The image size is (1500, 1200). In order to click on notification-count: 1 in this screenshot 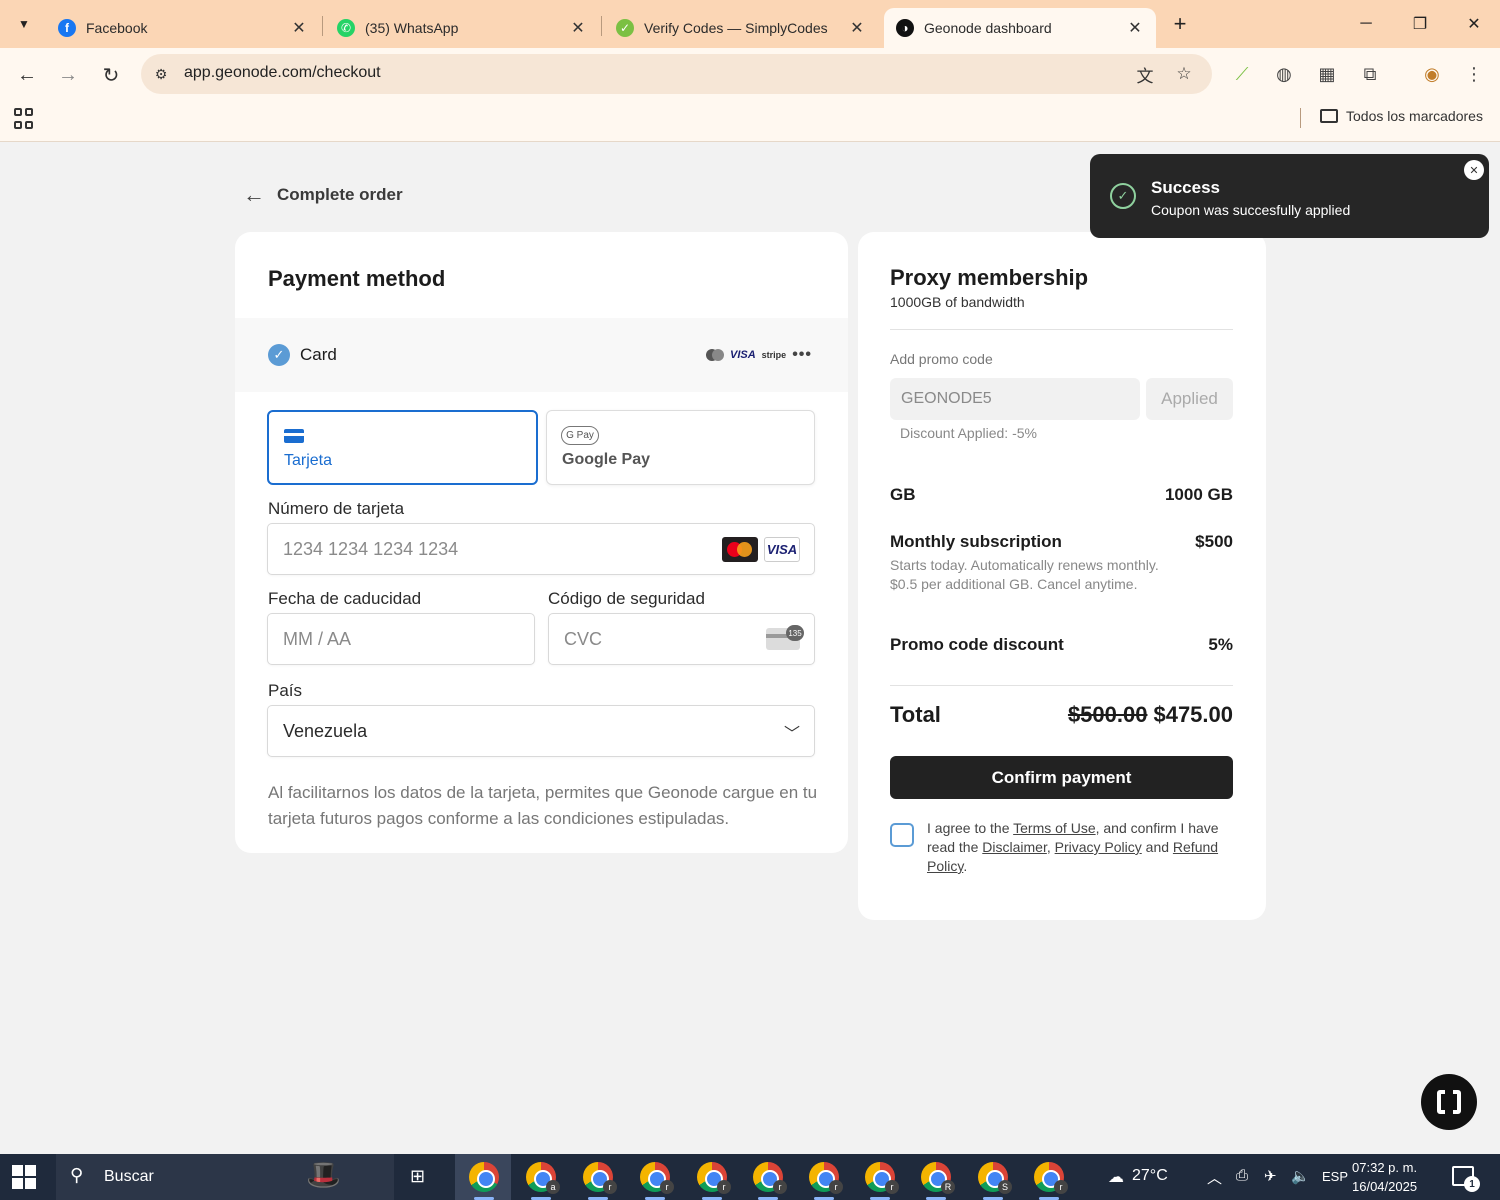, I will do `click(1472, 1184)`.